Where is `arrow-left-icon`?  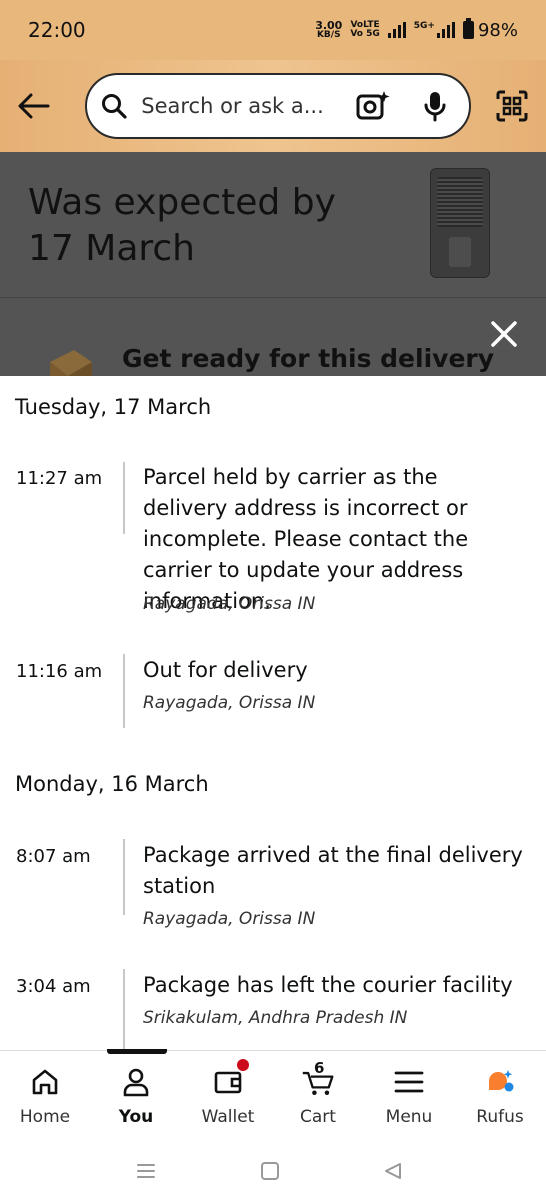
arrow-left-icon is located at coordinates (34, 106).